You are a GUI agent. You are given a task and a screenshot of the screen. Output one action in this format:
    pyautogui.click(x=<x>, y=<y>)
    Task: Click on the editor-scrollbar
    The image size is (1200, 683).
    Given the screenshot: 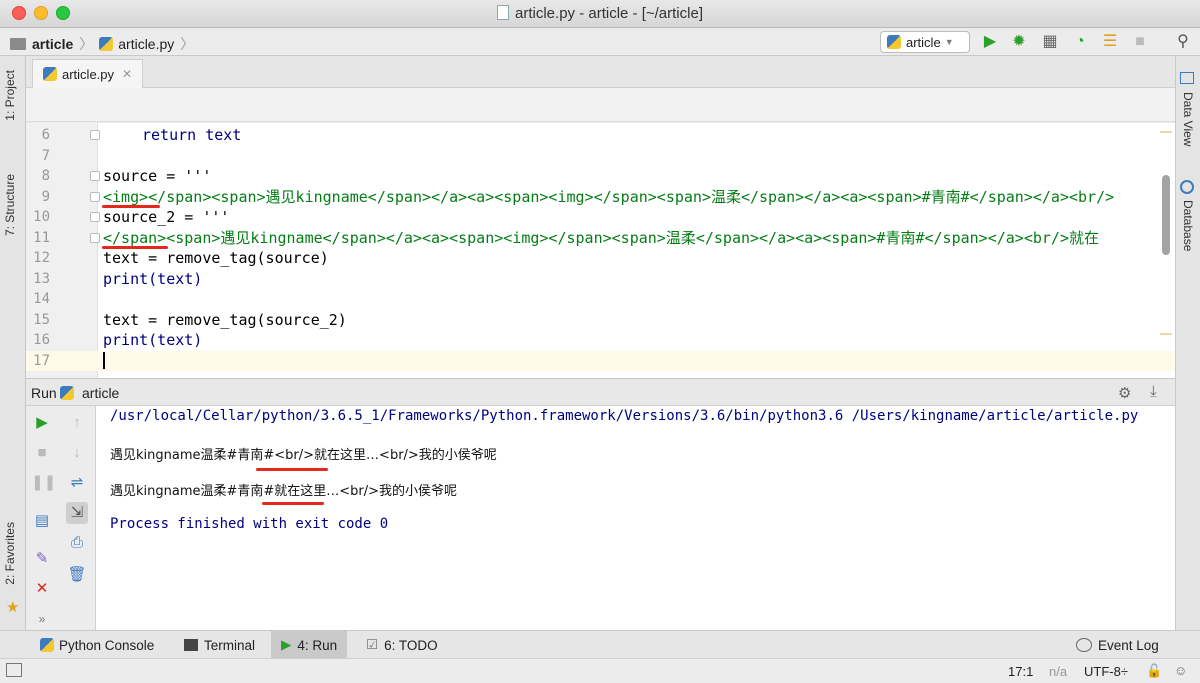 What is the action you would take?
    pyautogui.click(x=1166, y=215)
    